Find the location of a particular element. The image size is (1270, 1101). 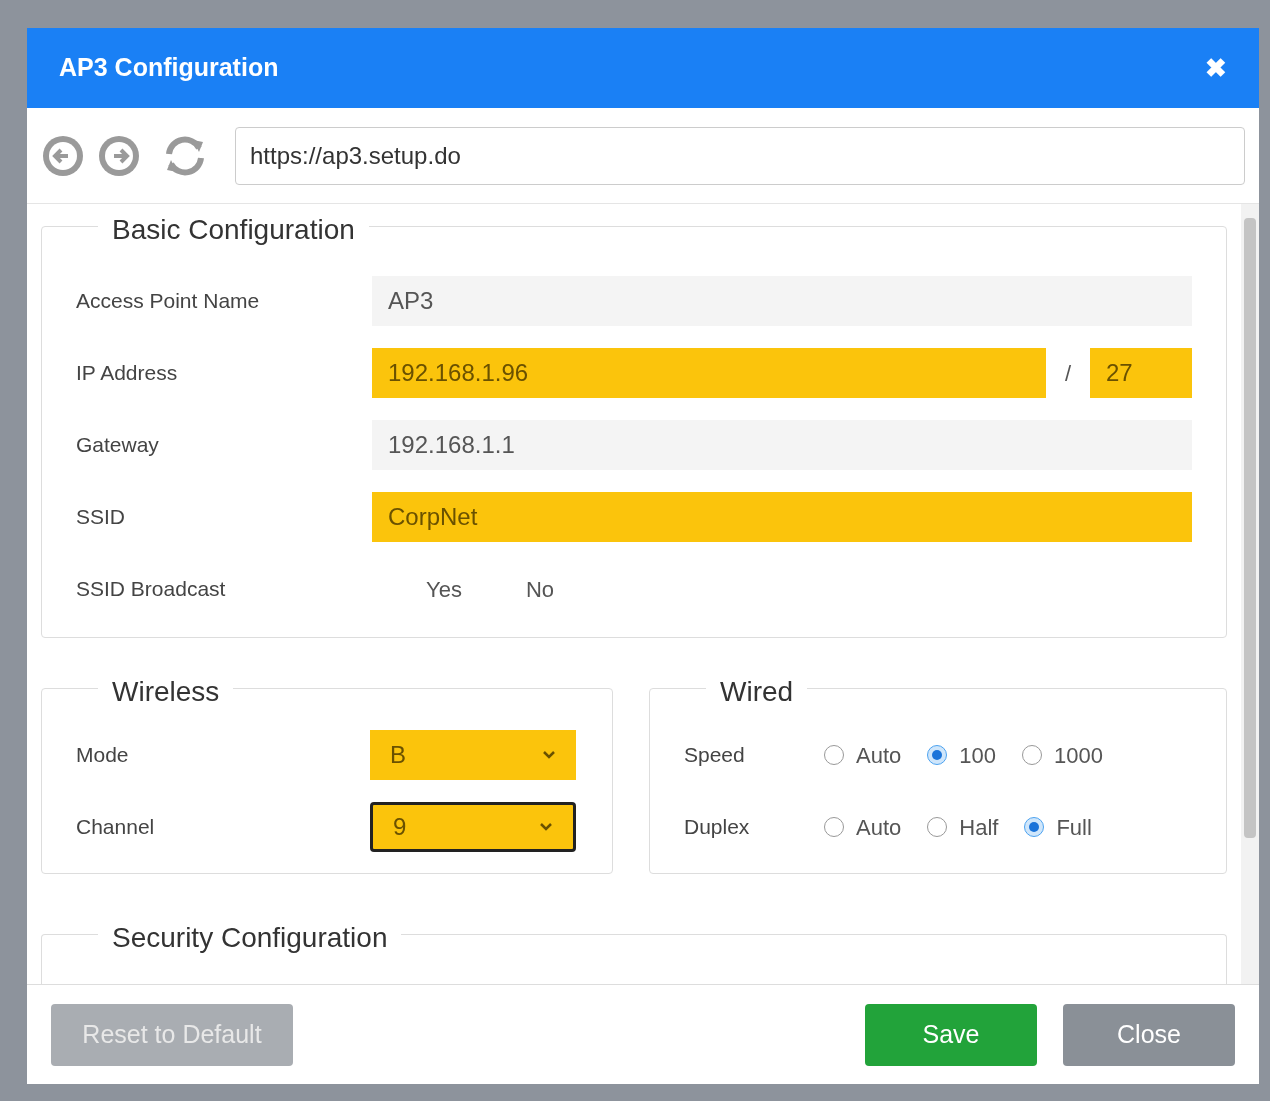

field-label: IP Address is located at coordinates (127, 373).